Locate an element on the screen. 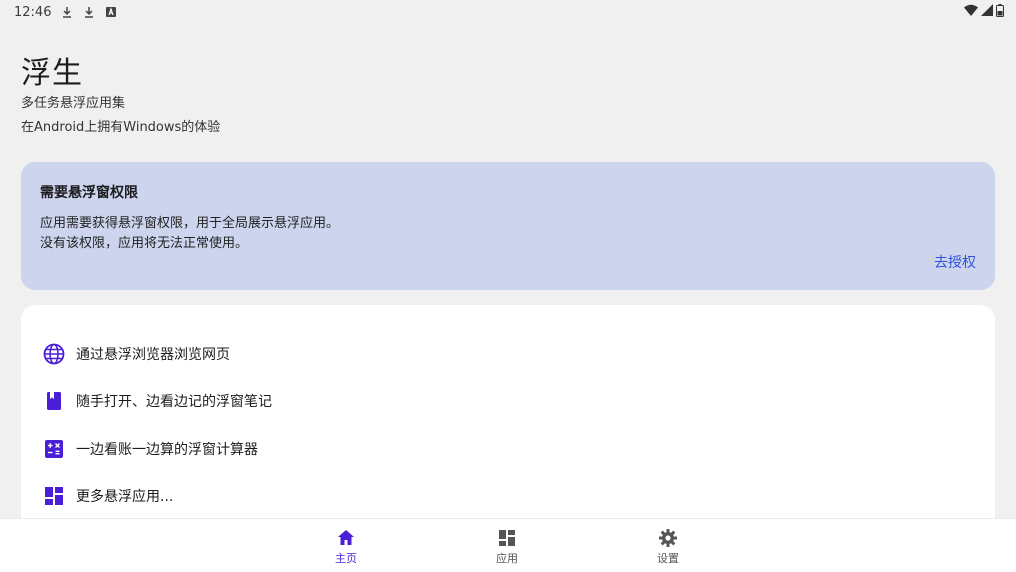 This screenshot has height=572, width=1016. notebook-icon is located at coordinates (54, 401).